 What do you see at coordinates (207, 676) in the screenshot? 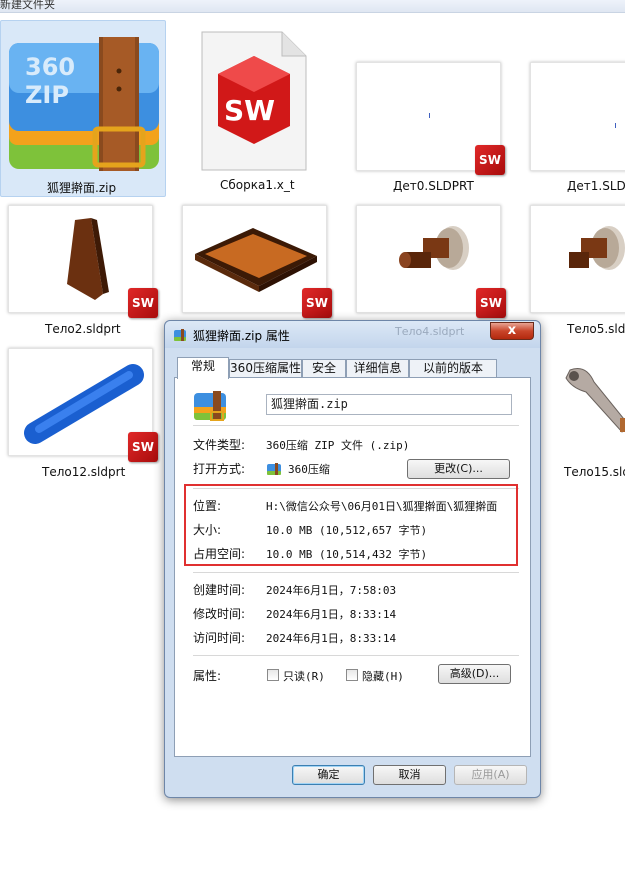
I see `attributes-label: 属性:` at bounding box center [207, 676].